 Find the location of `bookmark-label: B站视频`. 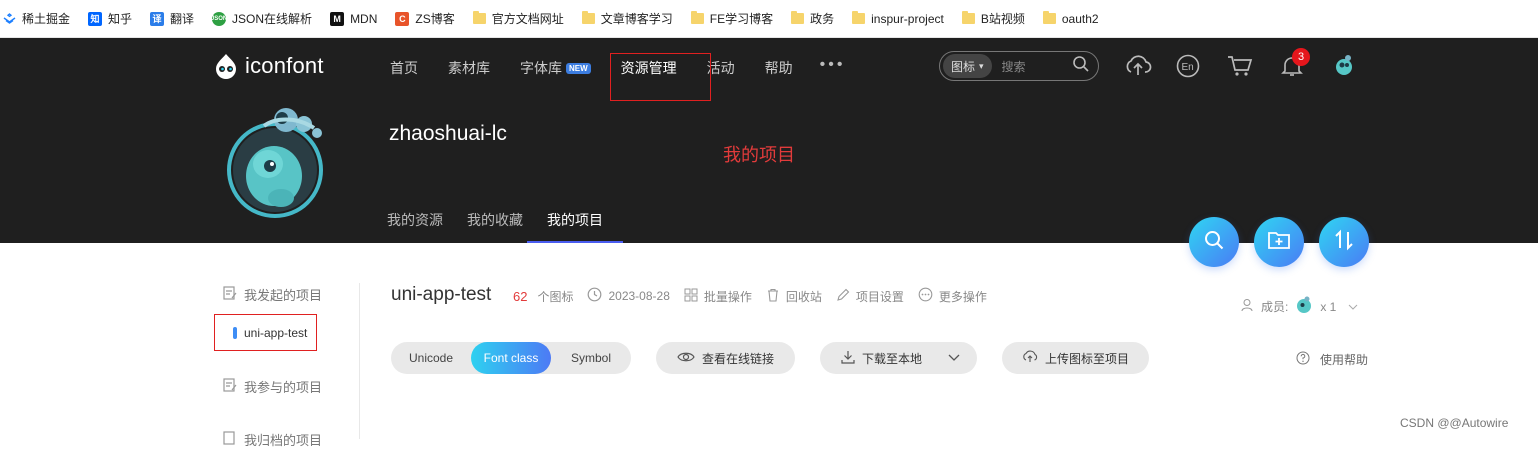

bookmark-label: B站视频 is located at coordinates (1002, 19).